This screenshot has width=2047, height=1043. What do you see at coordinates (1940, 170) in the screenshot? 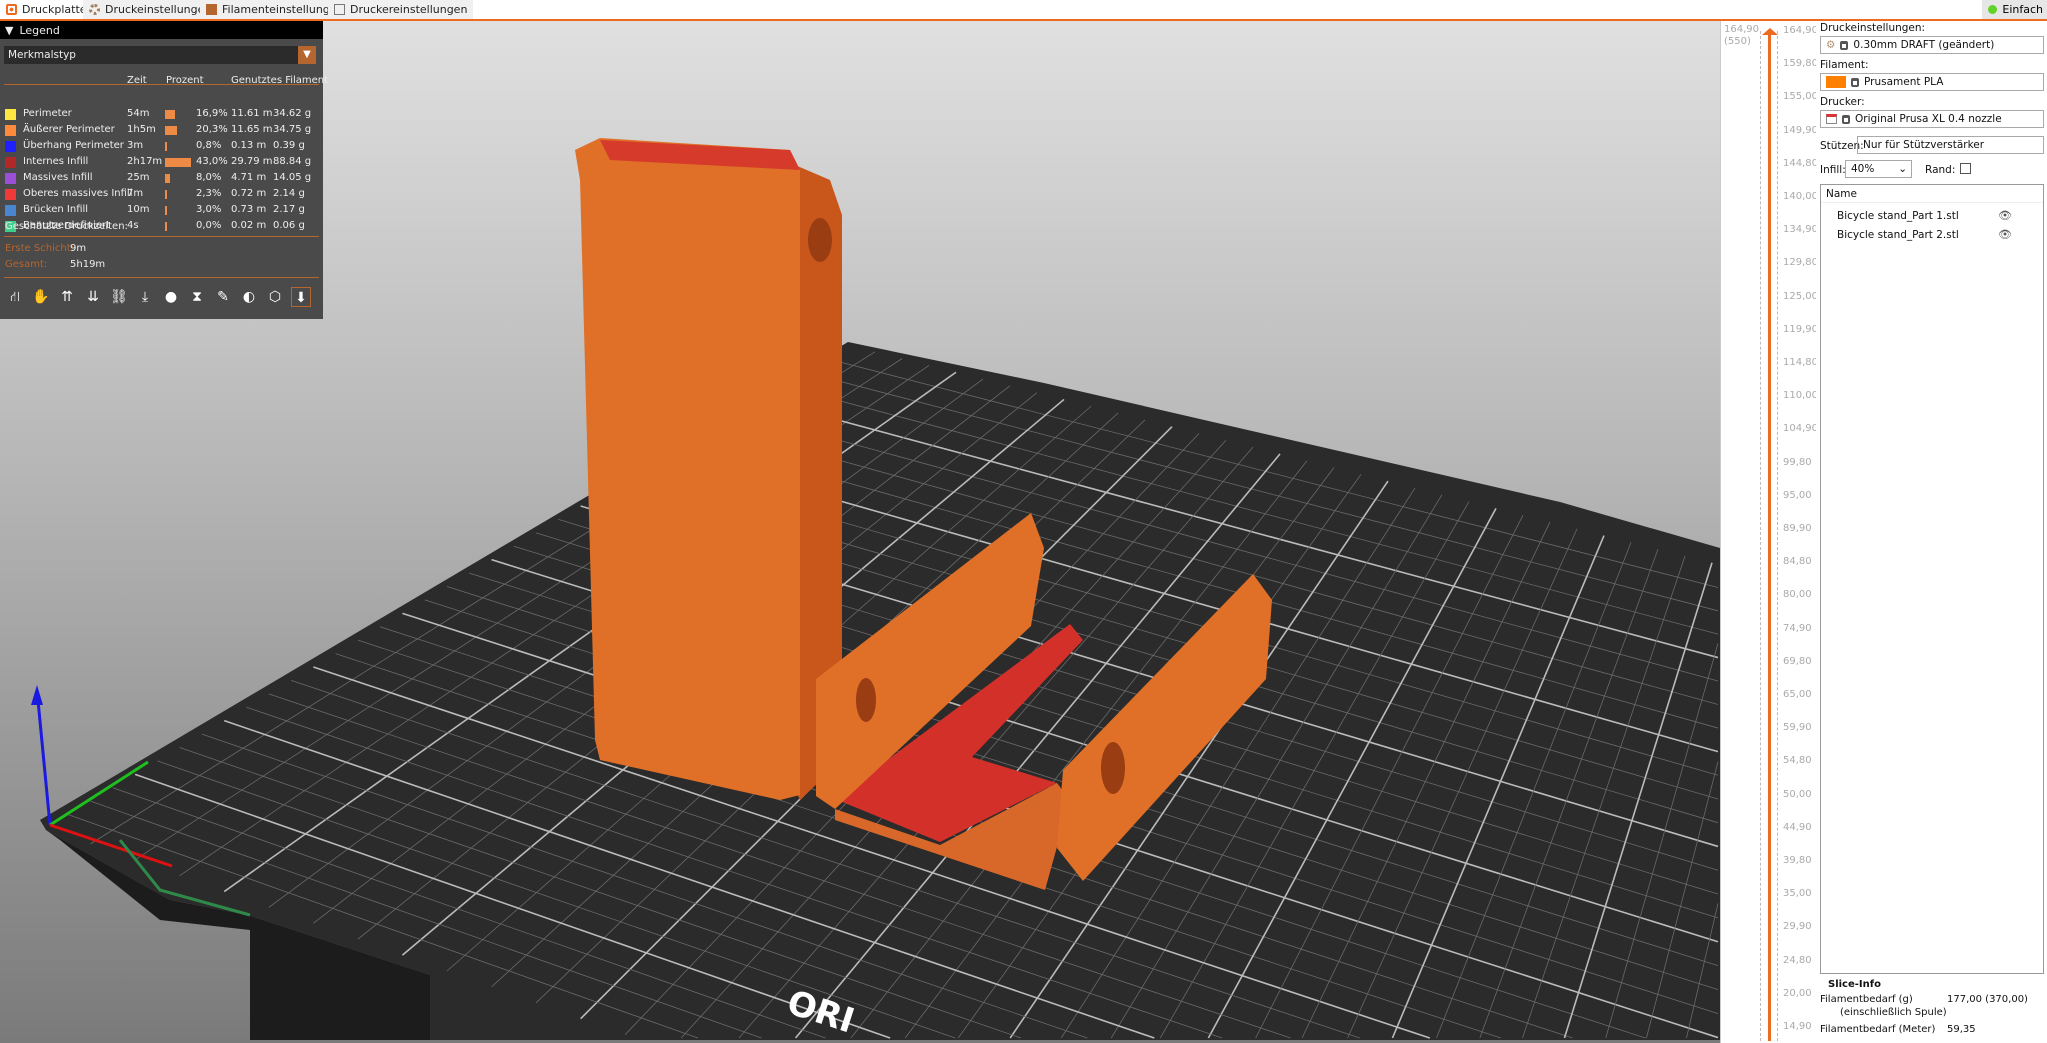
I see `brim-label: Rand:` at bounding box center [1940, 170].